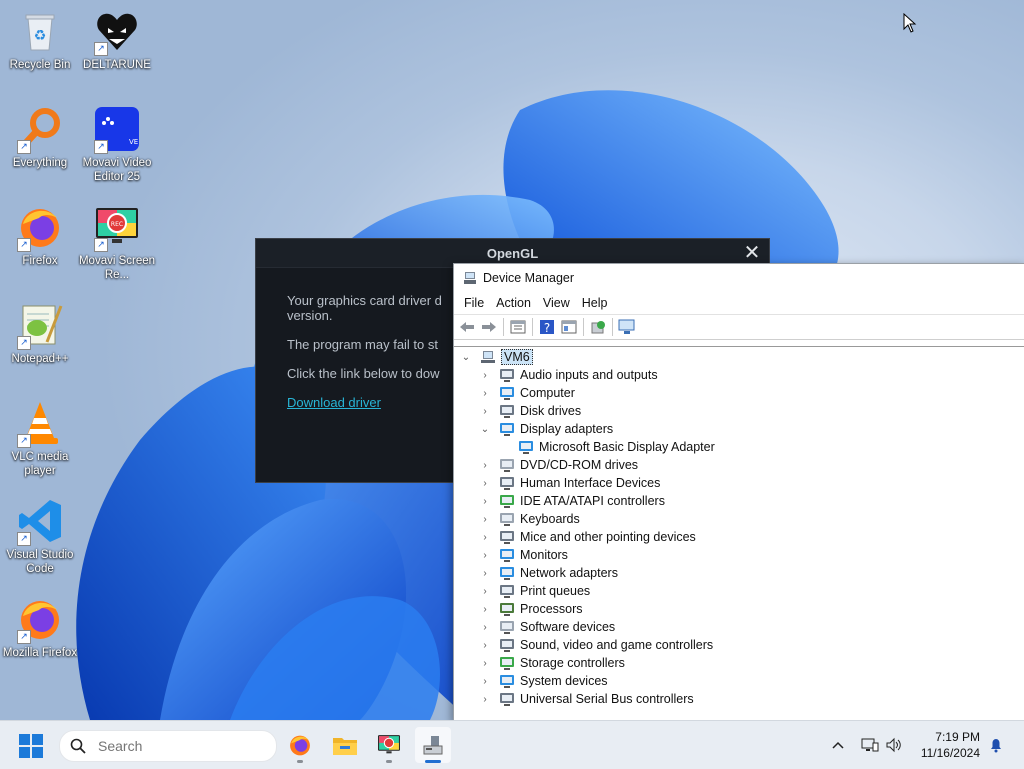 The image size is (1024, 769). Describe the element at coordinates (496, 357) in the screenshot. I see `tree-root: ⌄ VM6` at that location.